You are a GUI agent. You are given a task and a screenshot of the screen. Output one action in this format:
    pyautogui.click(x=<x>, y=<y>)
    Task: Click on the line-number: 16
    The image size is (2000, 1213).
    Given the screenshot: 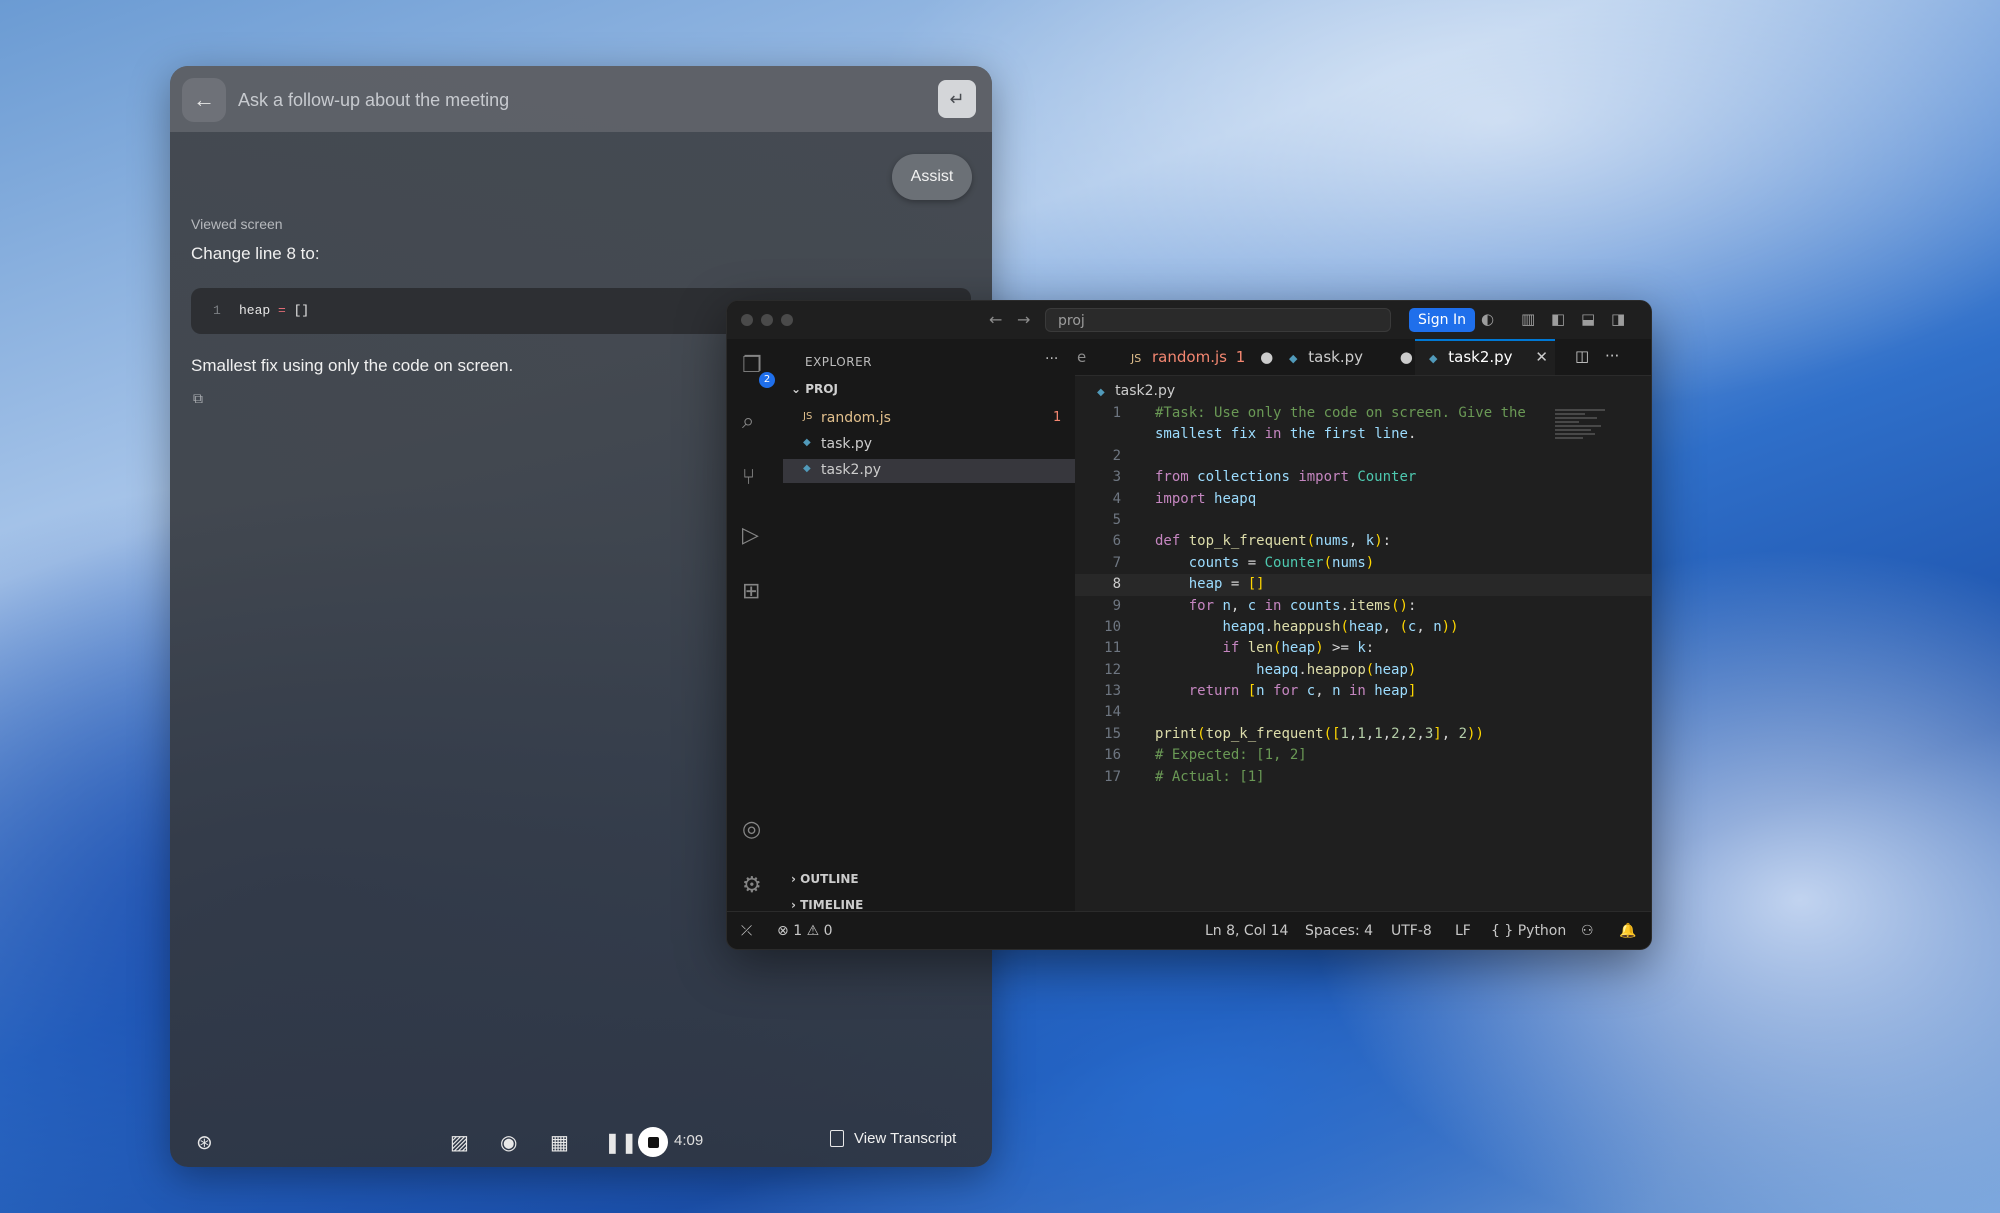 What is the action you would take?
    pyautogui.click(x=1112, y=755)
    